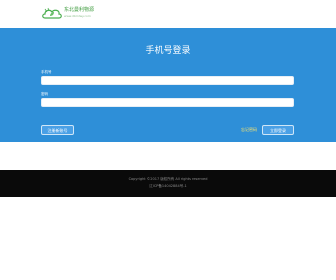  I want to click on site-logo: 东北曼利物源 www.dbmlwy.com, so click(76, 14).